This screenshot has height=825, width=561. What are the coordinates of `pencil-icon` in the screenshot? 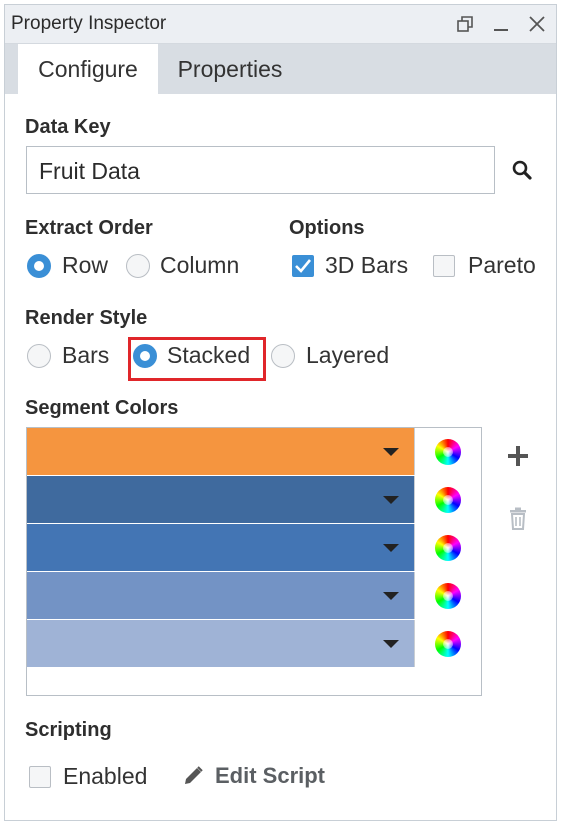 It's located at (194, 775).